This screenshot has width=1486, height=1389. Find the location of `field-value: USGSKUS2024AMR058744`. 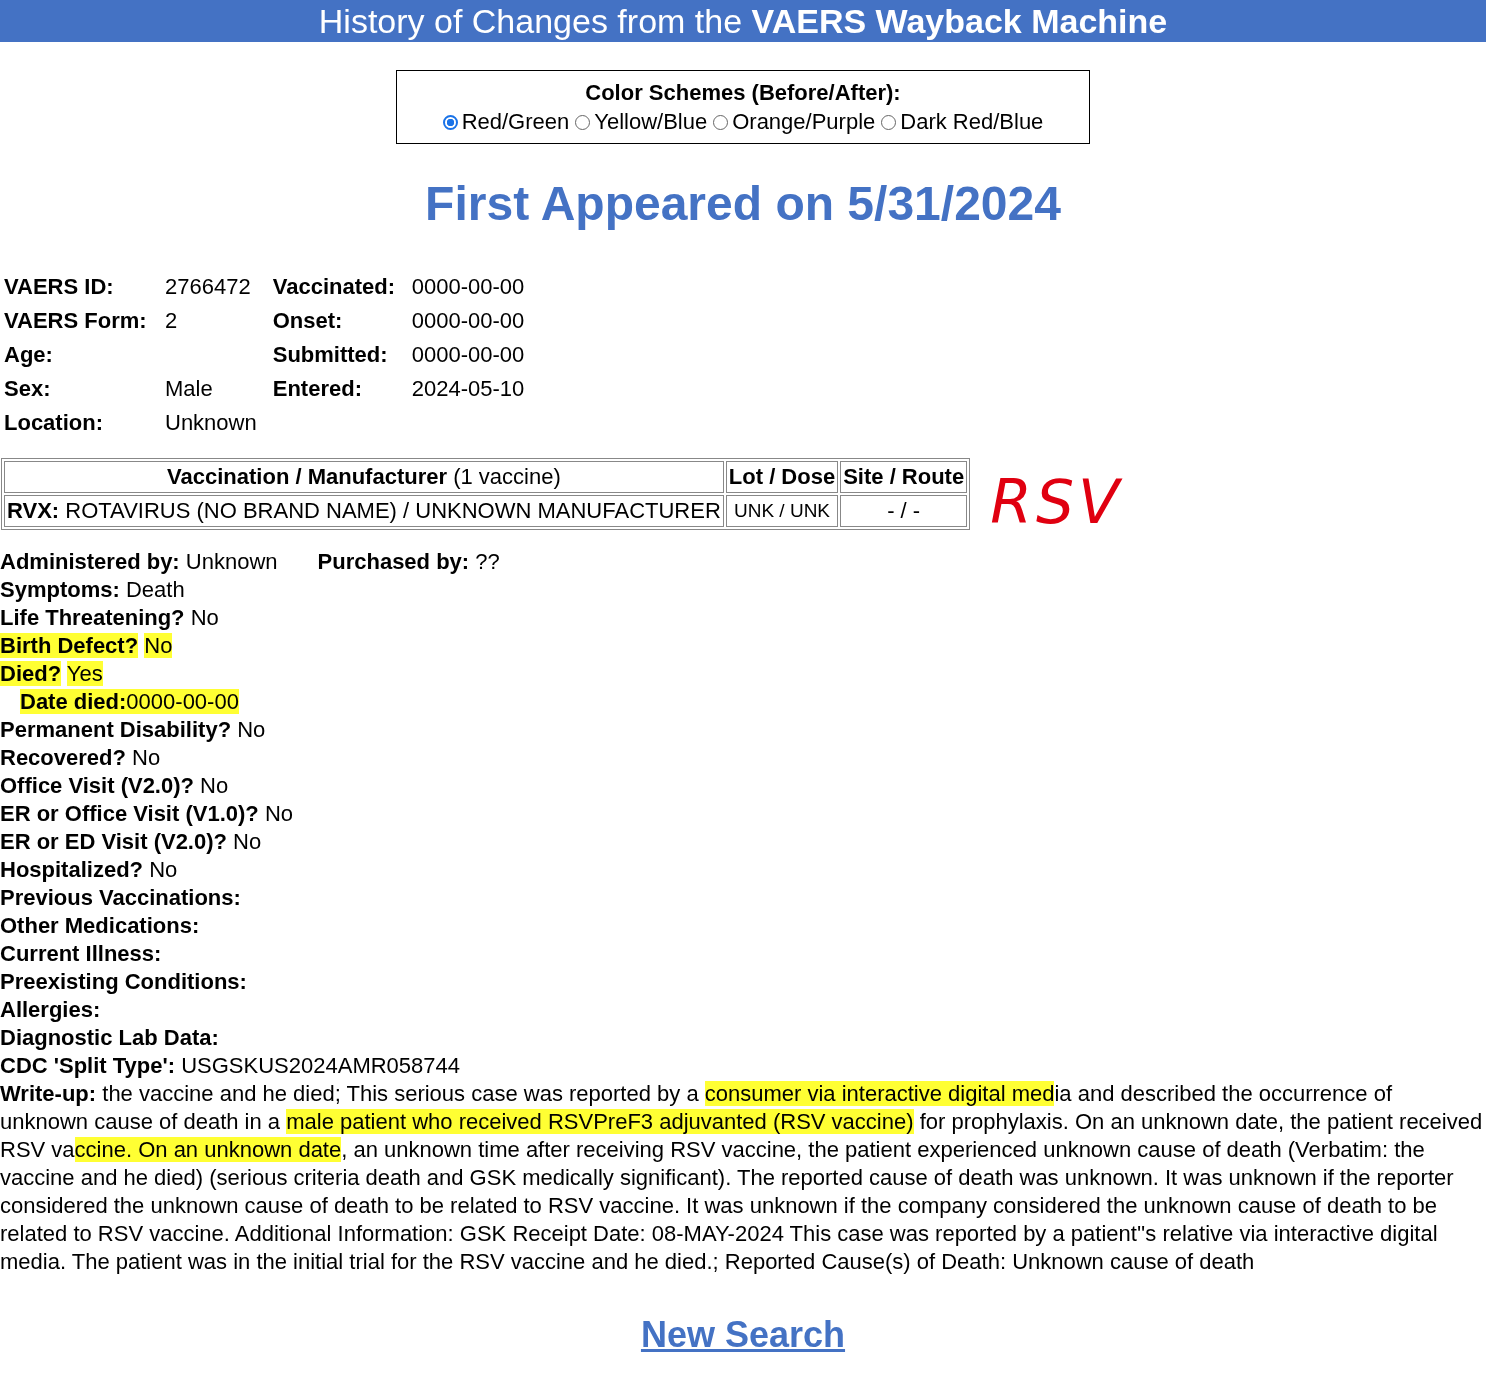

field-value: USGSKUS2024AMR058744 is located at coordinates (320, 1065).